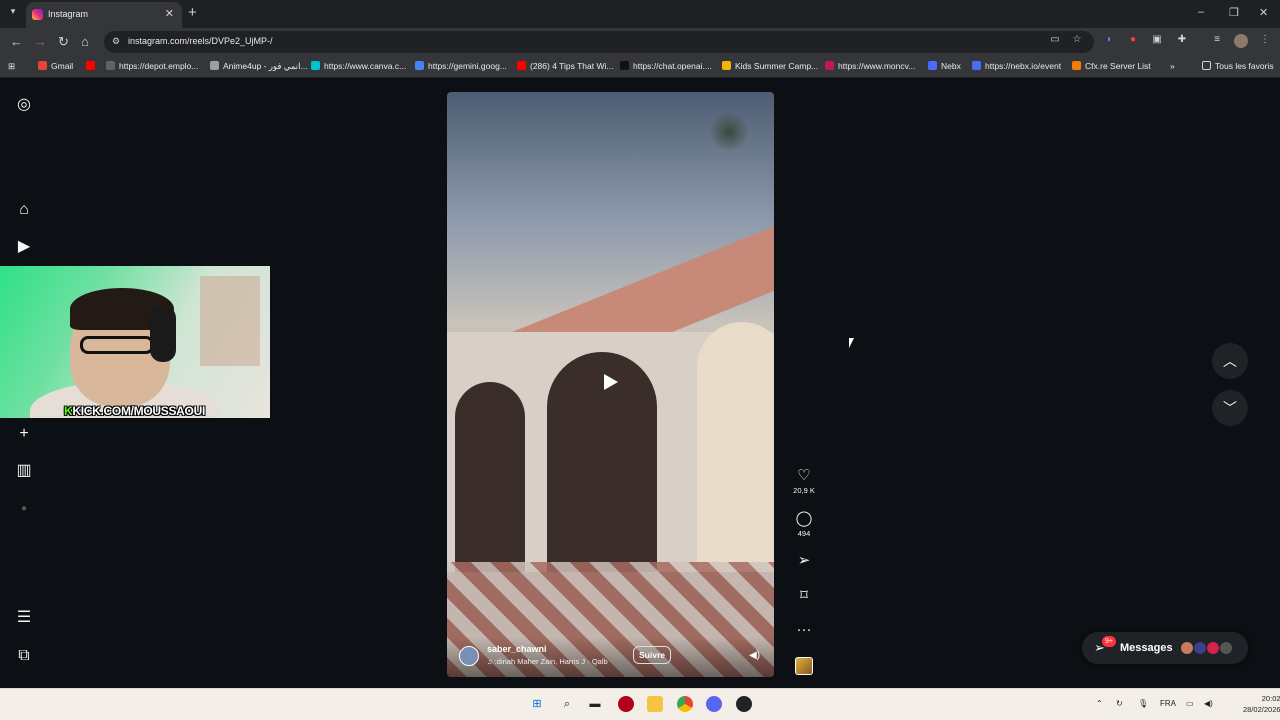 The image size is (1280, 720). Describe the element at coordinates (104, 15) in the screenshot. I see `tab-instagram: Instagram ✕` at that location.